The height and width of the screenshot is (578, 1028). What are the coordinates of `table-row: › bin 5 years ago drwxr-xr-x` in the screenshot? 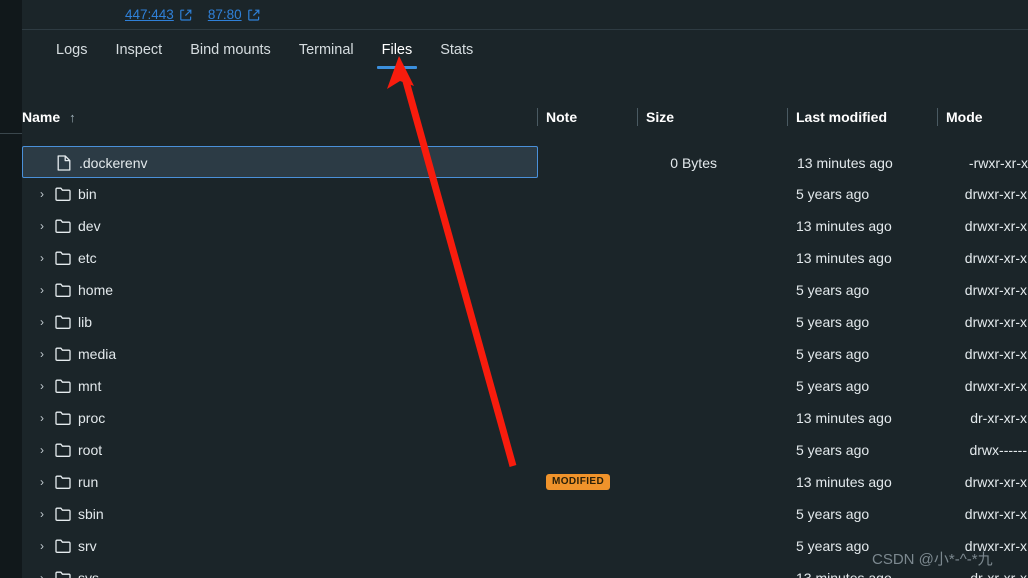 It's located at (525, 194).